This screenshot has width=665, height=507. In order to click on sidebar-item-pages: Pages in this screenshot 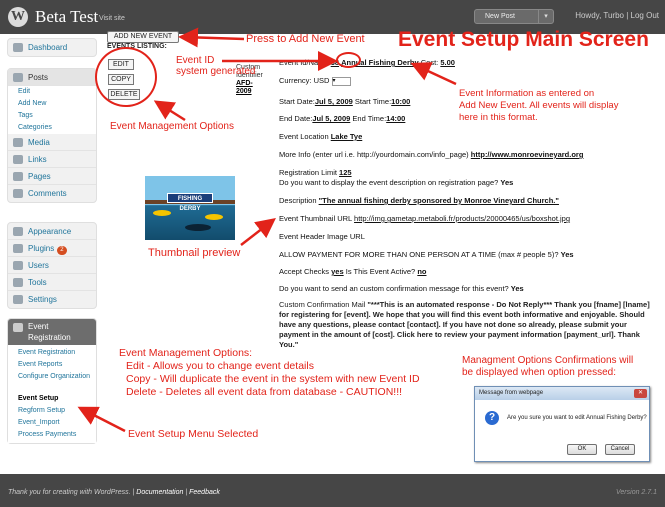, I will do `click(52, 176)`.